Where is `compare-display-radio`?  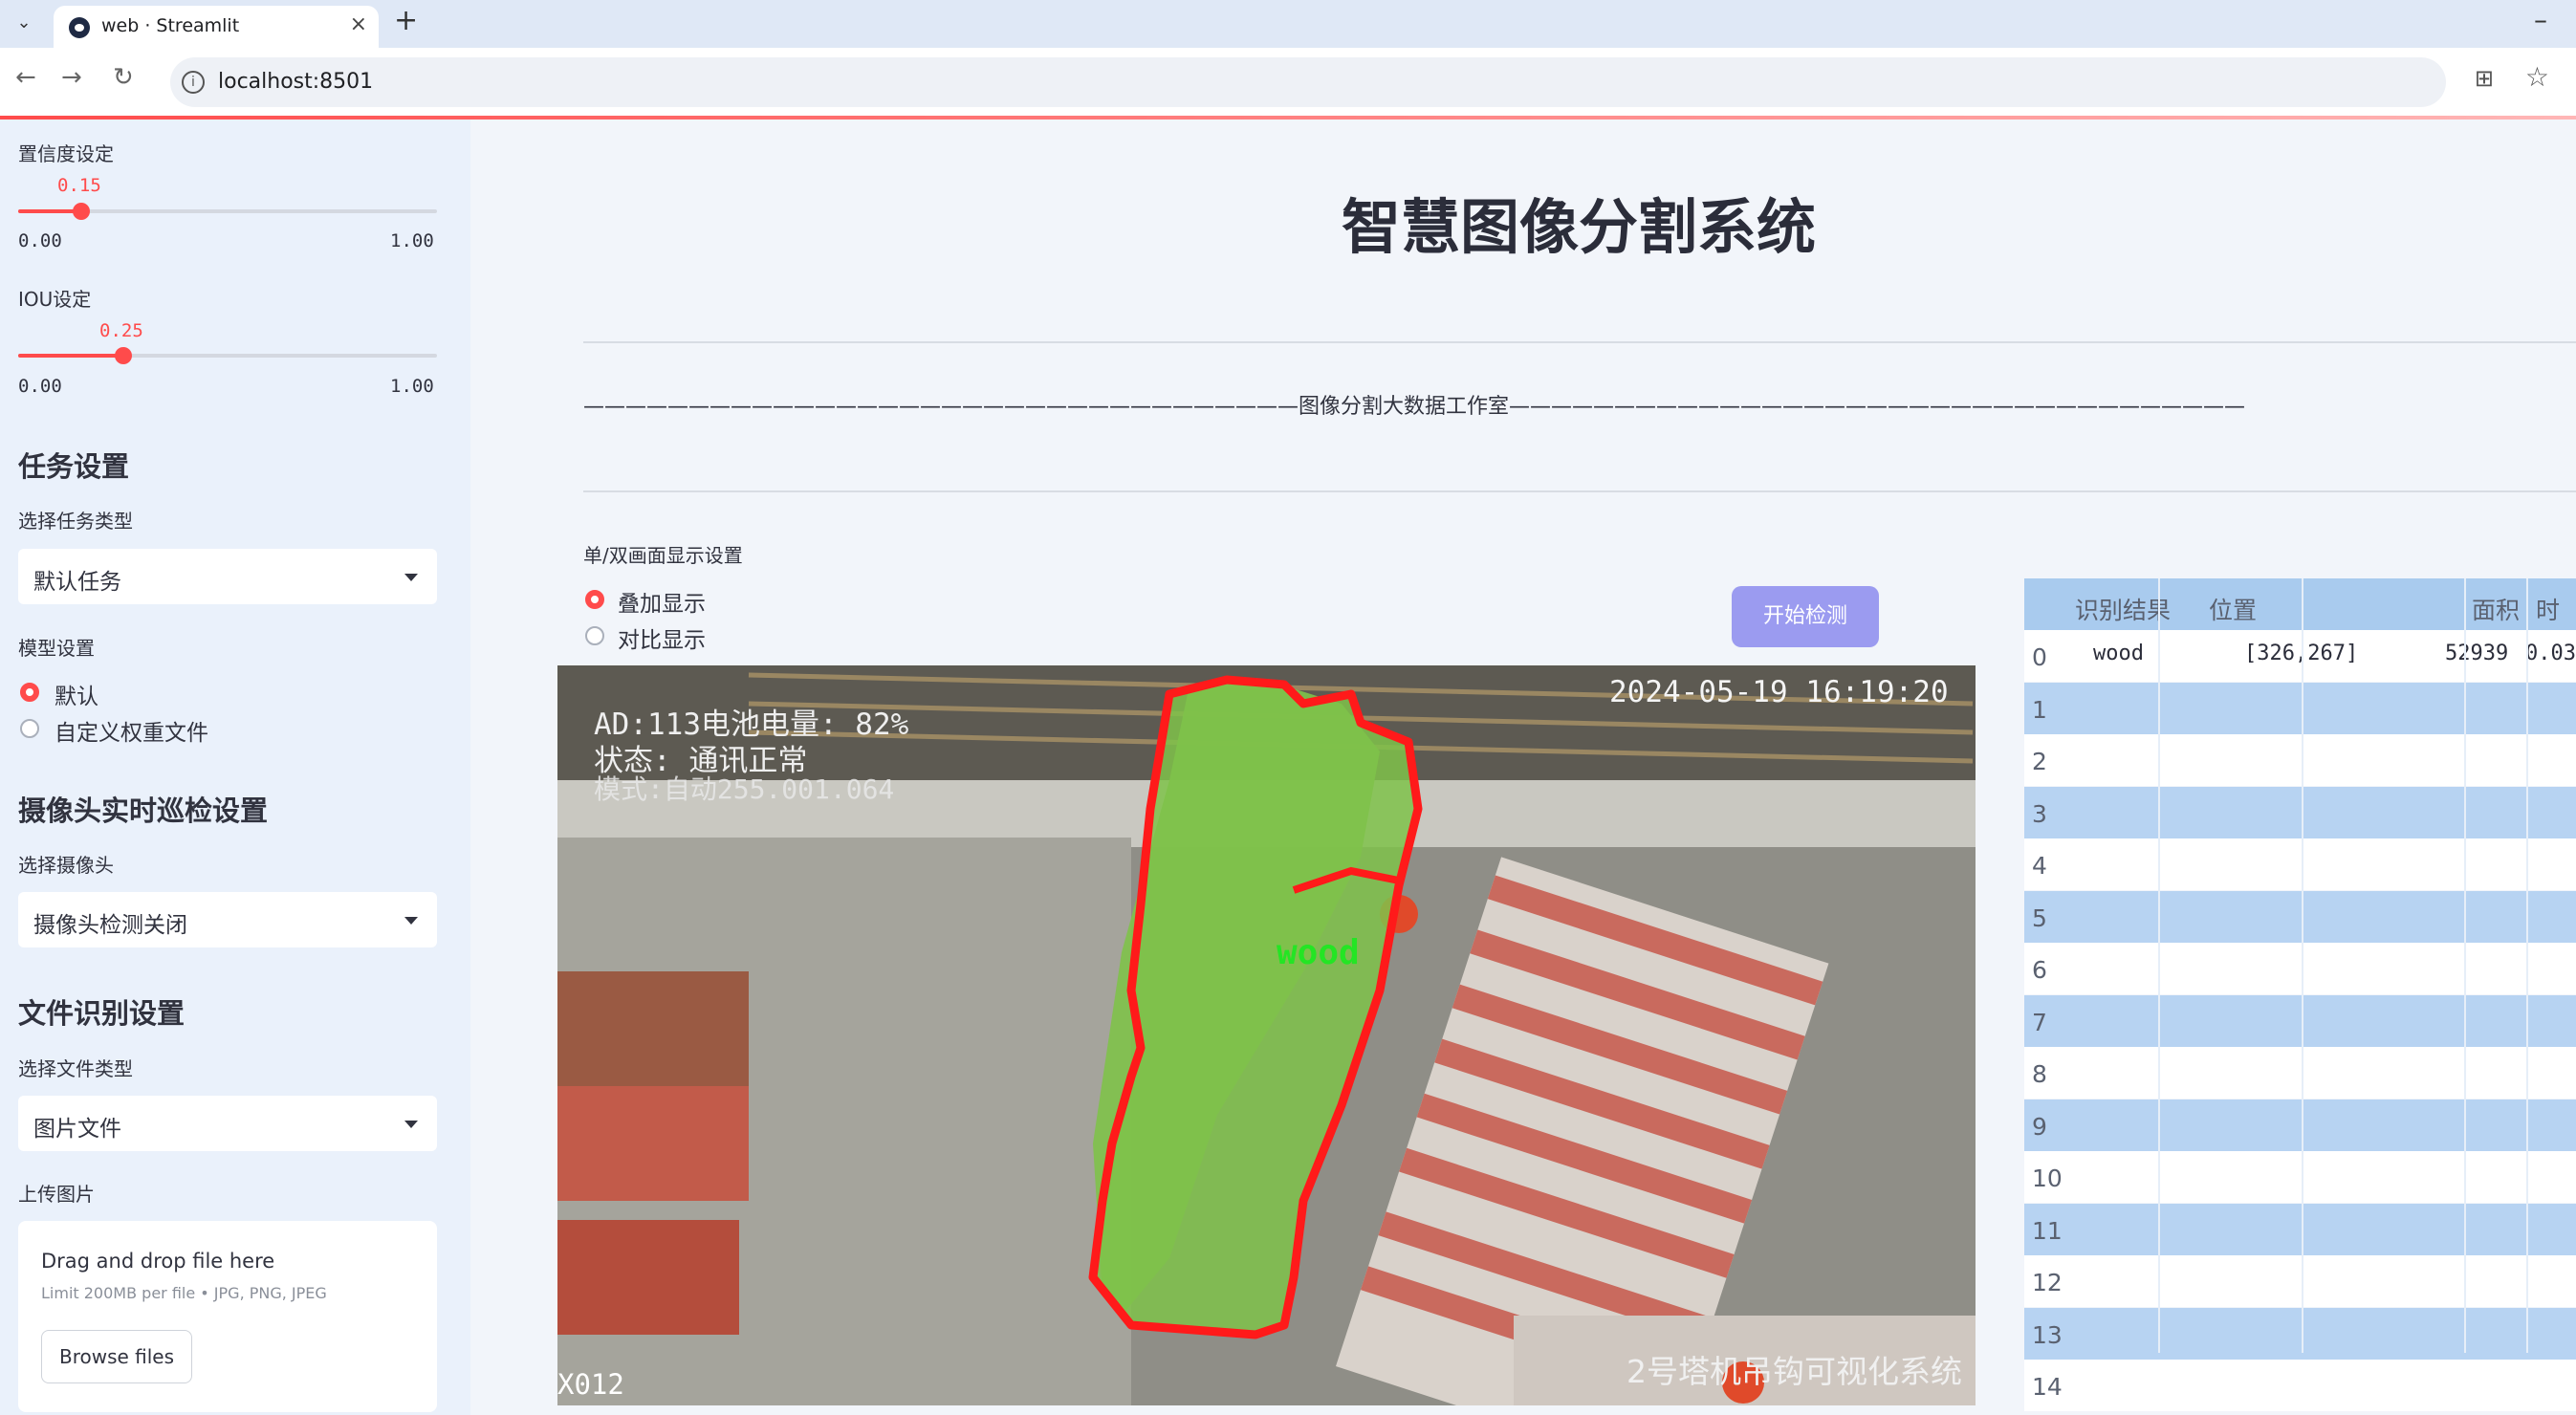 compare-display-radio is located at coordinates (594, 635).